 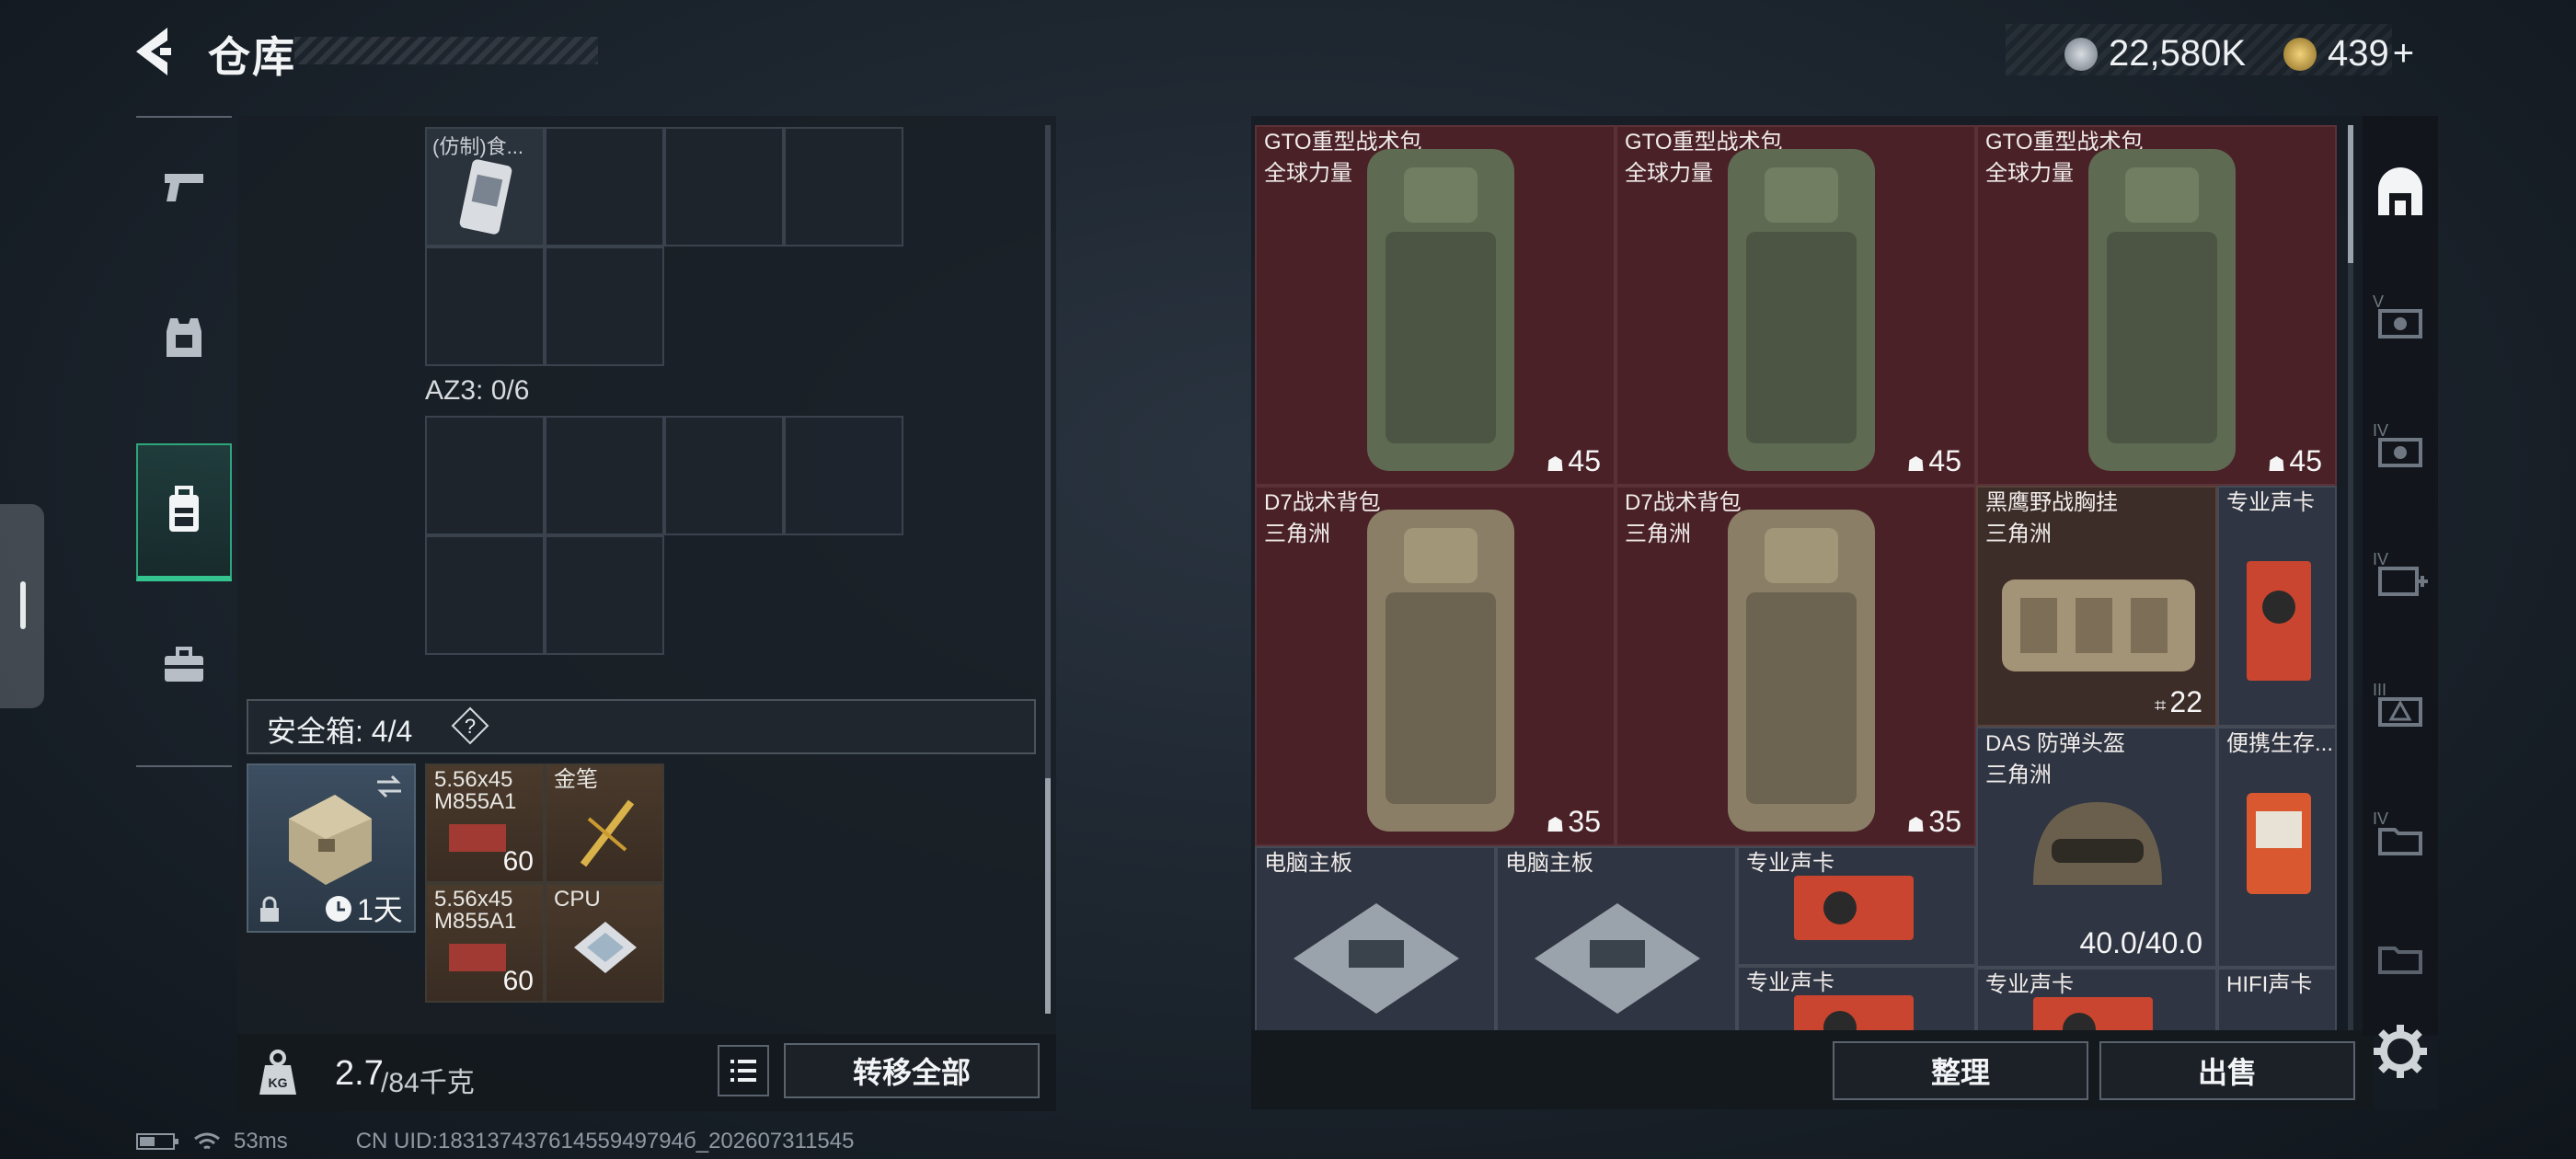 What do you see at coordinates (23, 605) in the screenshot?
I see `side-drawer-handle-bar` at bounding box center [23, 605].